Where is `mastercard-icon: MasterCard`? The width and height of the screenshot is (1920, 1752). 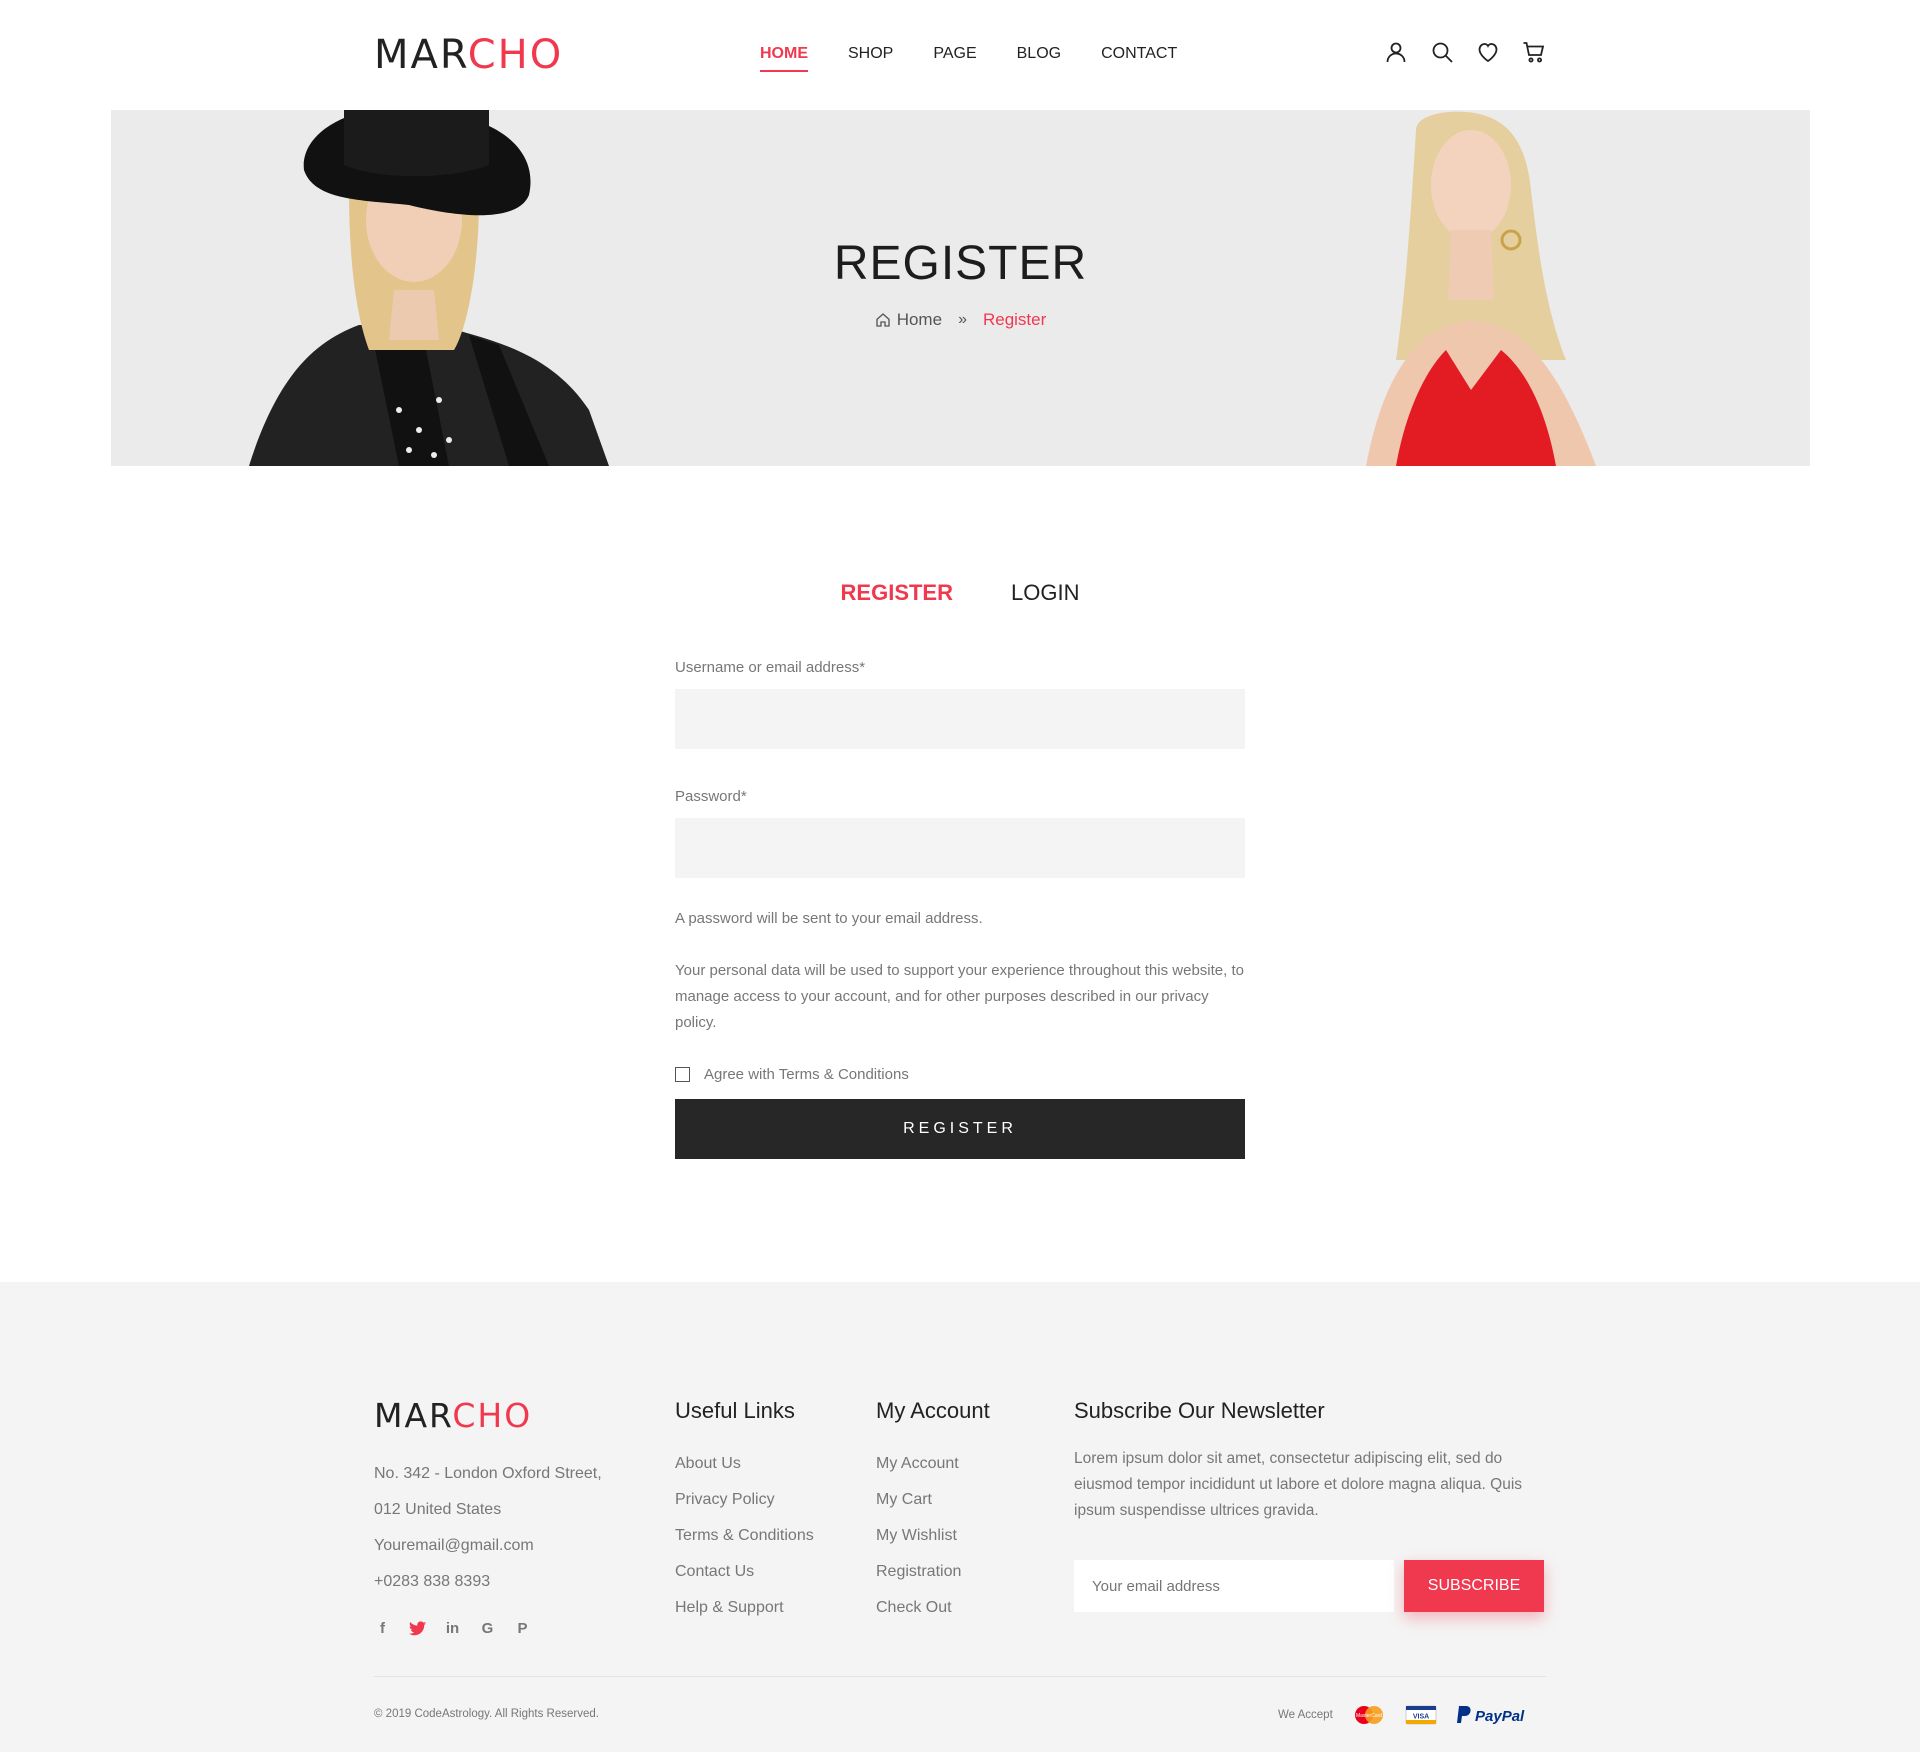
mastercard-icon: MasterCard is located at coordinates (1369, 1715).